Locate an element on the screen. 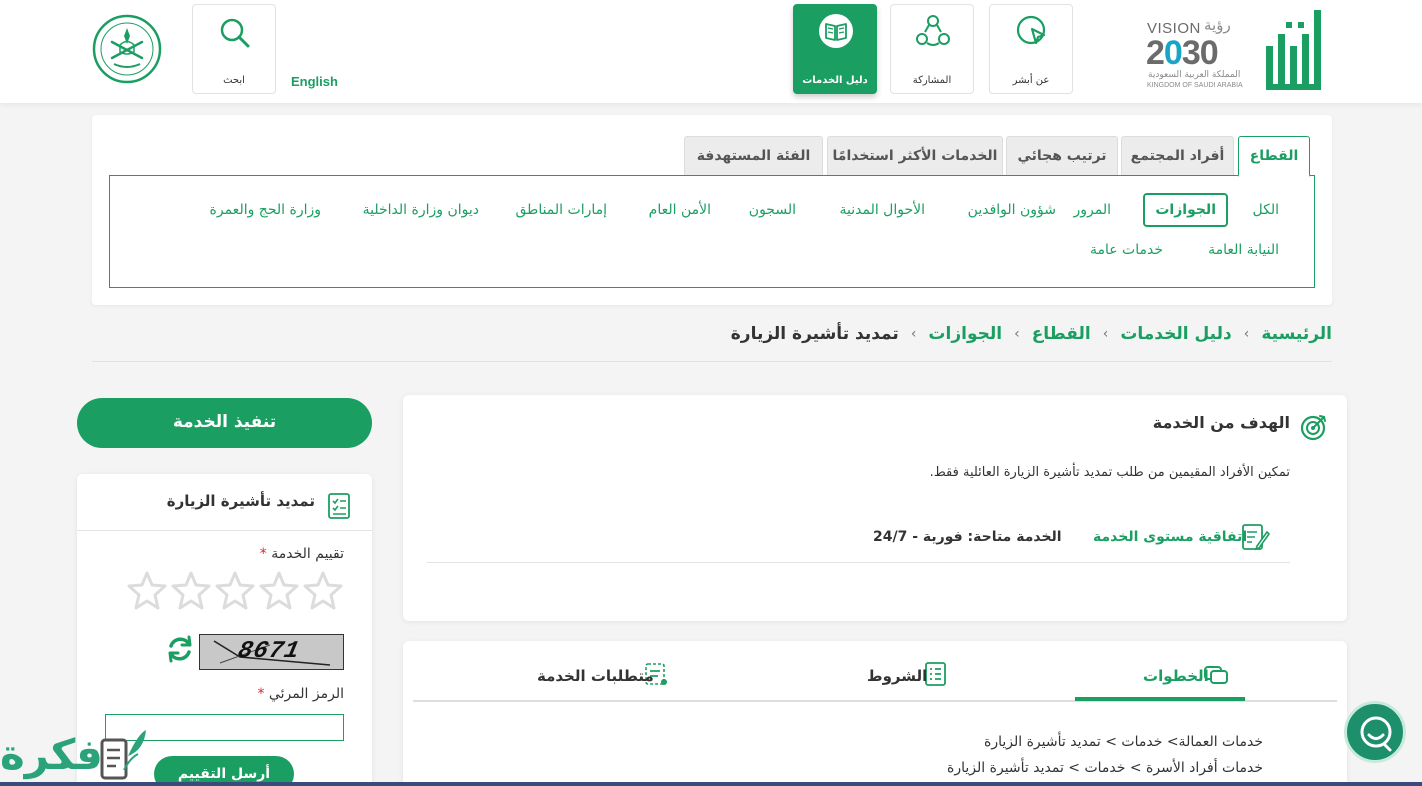 This screenshot has width=1422, height=786. nav-participation-label: المشاركة is located at coordinates (932, 80).